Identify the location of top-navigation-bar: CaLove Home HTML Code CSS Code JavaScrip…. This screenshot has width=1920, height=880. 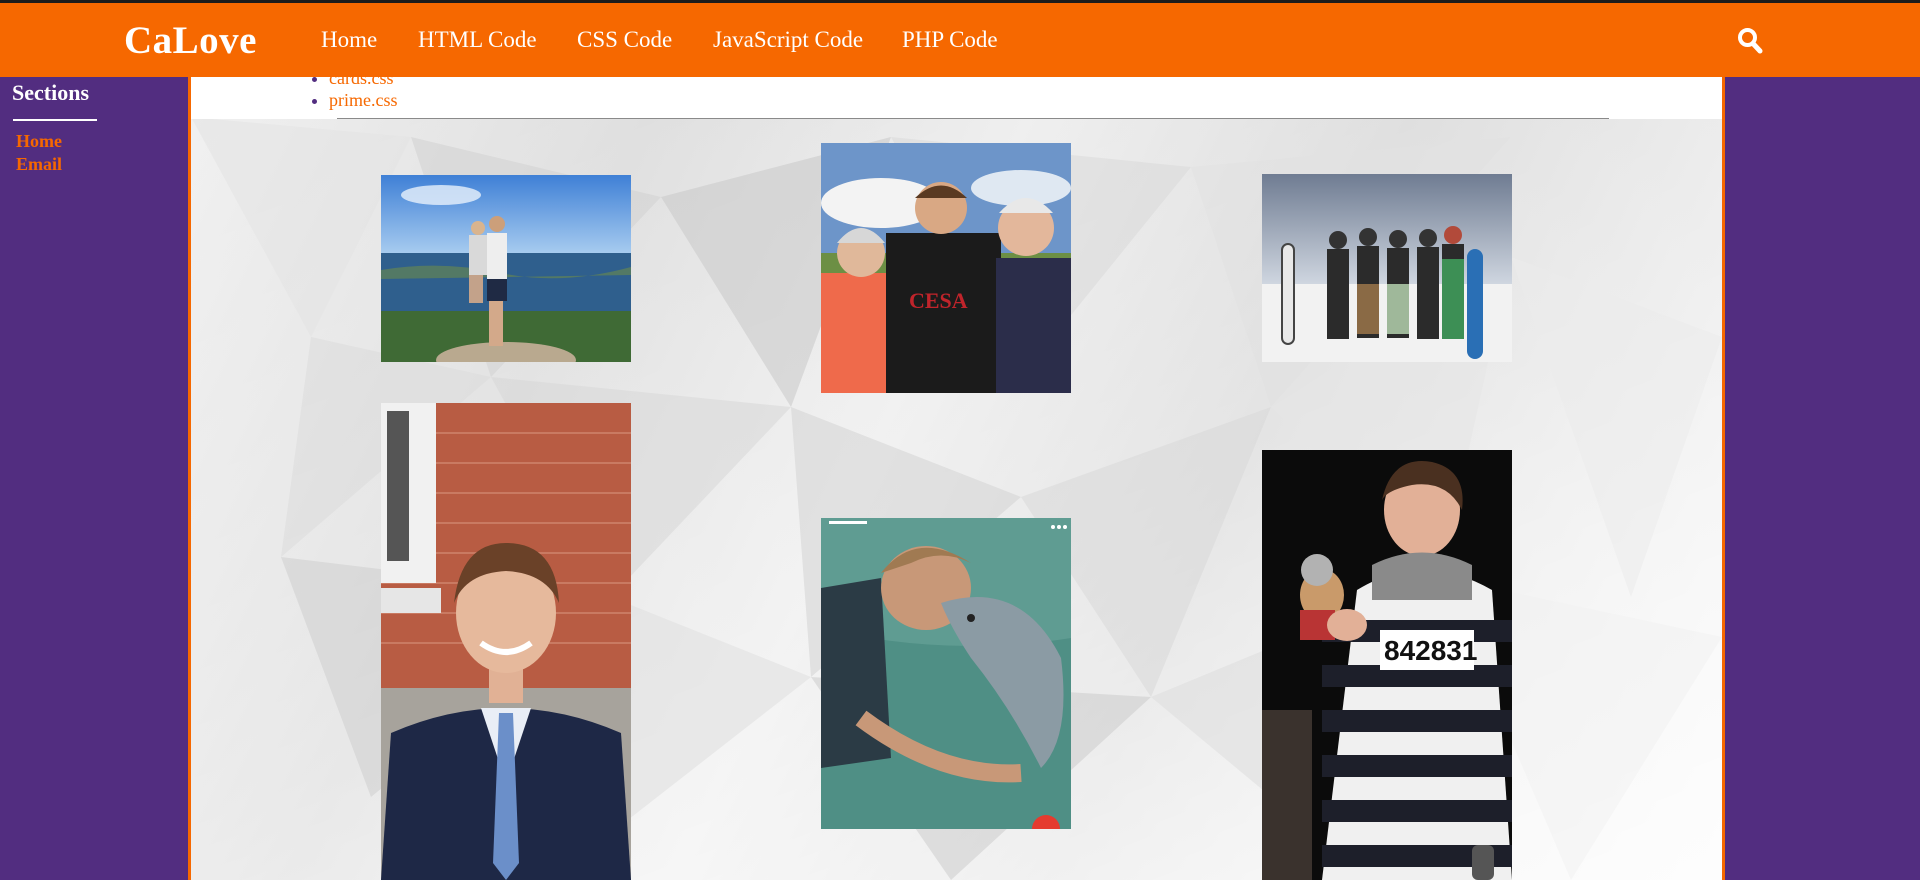
(960, 38).